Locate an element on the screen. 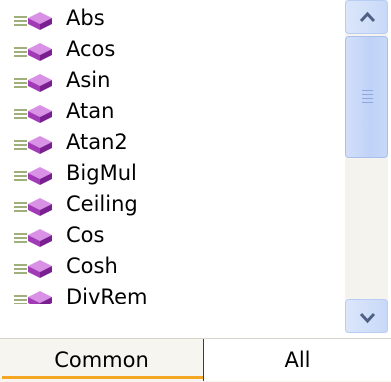 Image resolution: width=391 pixels, height=382 pixels. item-label: Ceiling is located at coordinates (102, 204).